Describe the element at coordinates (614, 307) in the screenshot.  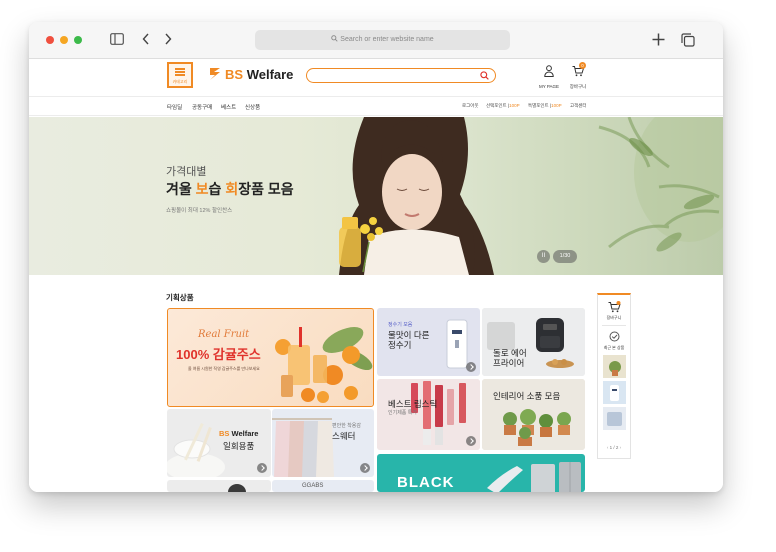
I see `cart-icon` at that location.